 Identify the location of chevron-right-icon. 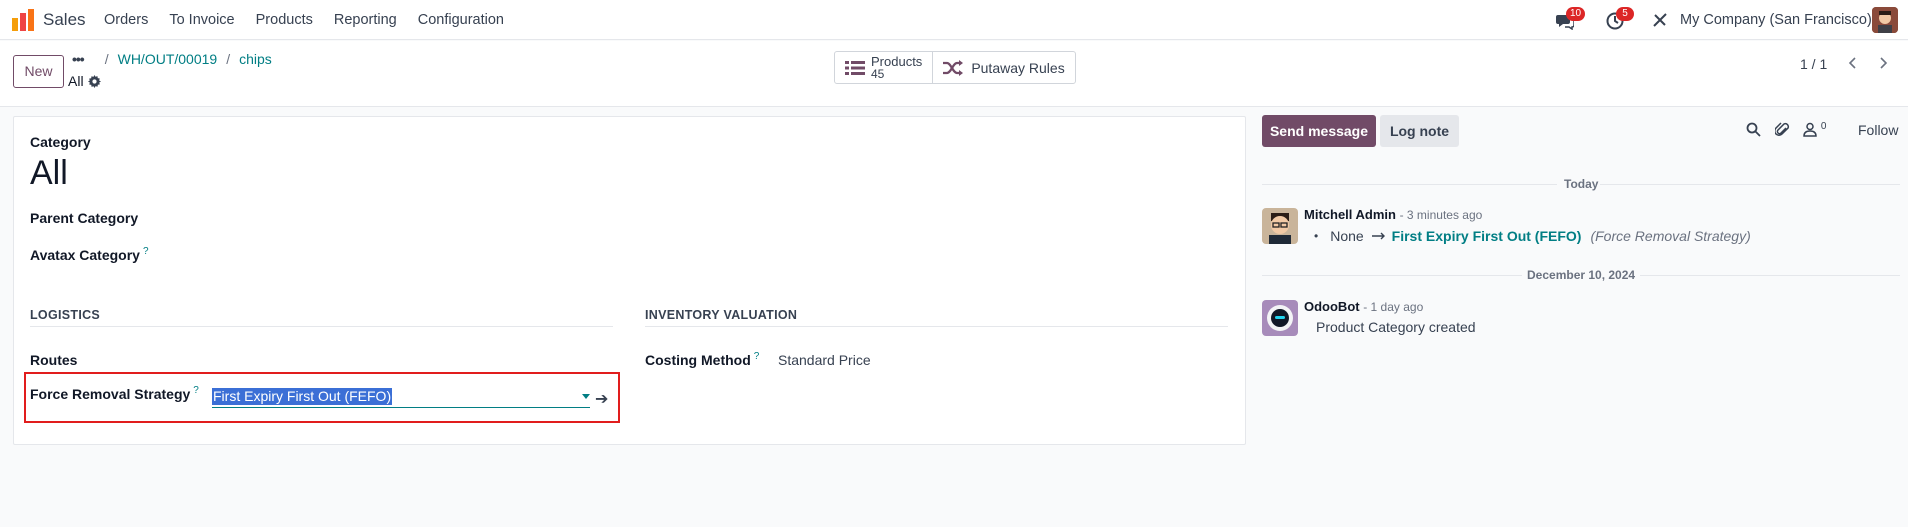
(1884, 63).